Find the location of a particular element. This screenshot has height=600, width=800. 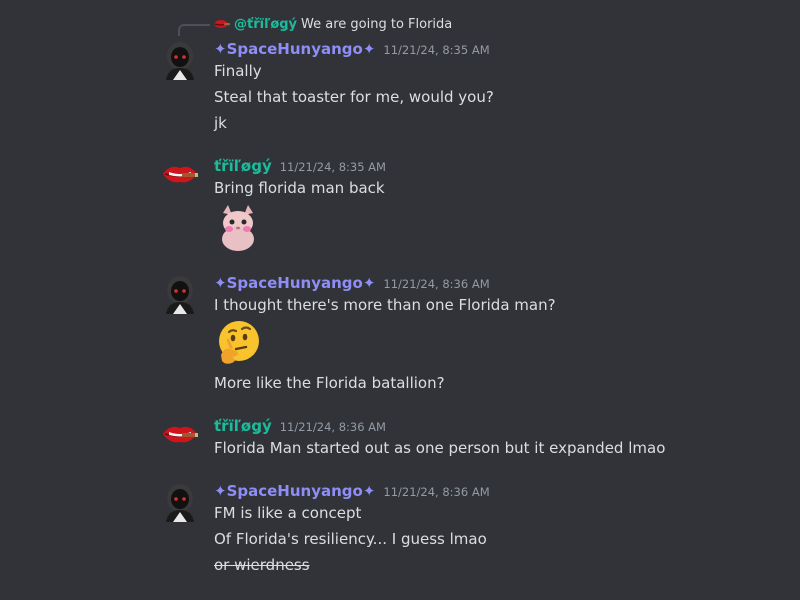

message-header: ťřïľøǥý 11/21/24, 8:36 AM is located at coordinates (300, 426).